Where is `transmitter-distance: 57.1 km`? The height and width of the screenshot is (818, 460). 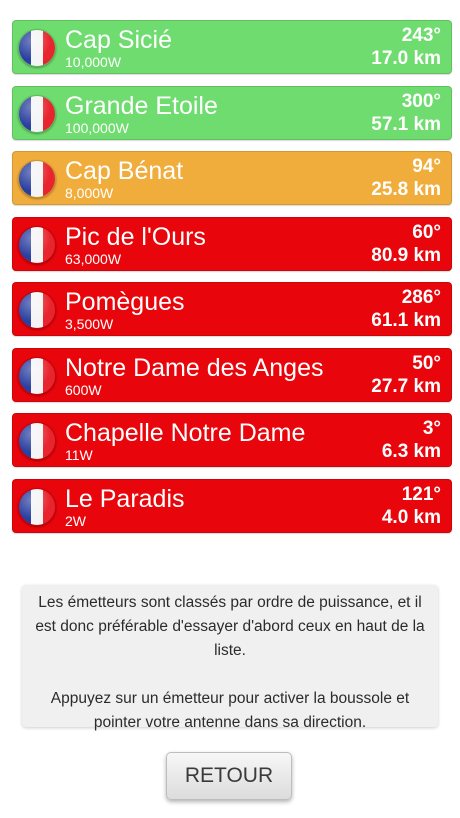 transmitter-distance: 57.1 km is located at coordinates (406, 124).